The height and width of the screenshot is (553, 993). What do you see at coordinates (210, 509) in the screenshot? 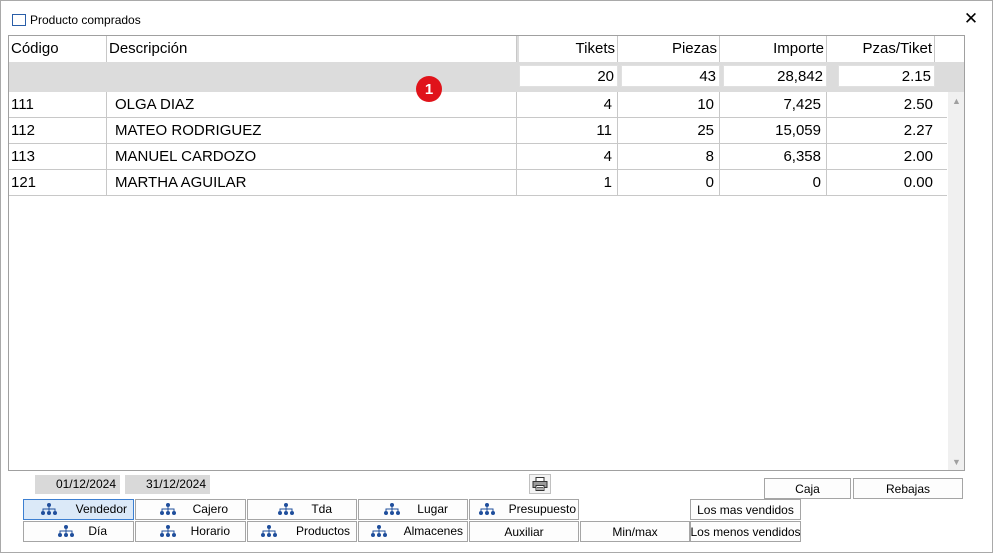
I see `cajero-label: Cajero` at bounding box center [210, 509].